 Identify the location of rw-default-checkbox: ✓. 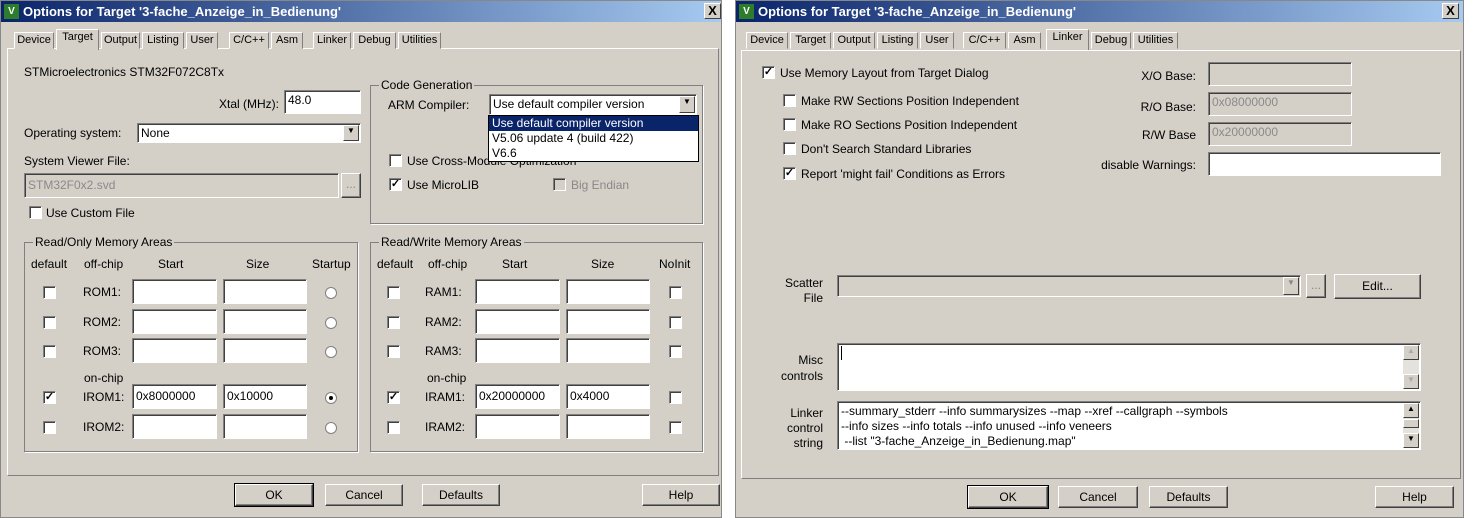
(393, 397).